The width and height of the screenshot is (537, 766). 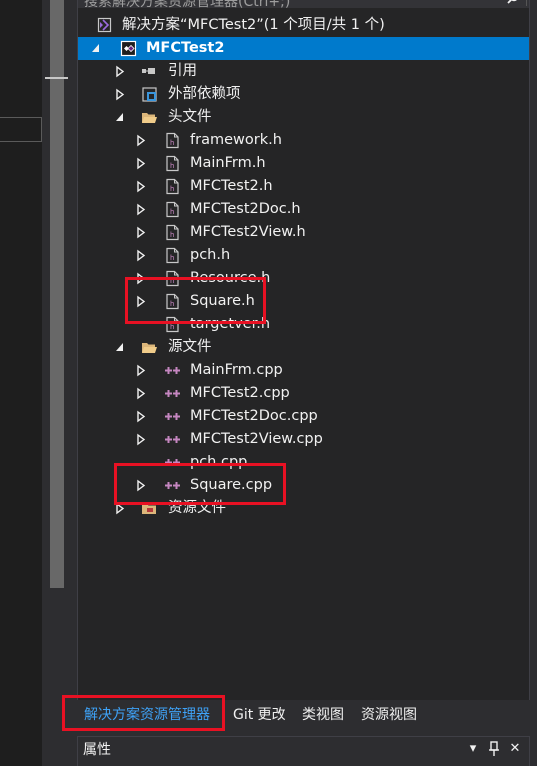 What do you see at coordinates (253, 25) in the screenshot?
I see `solution-label: 解决方案“MFCTest2”(1 个项目/共 1 个)` at bounding box center [253, 25].